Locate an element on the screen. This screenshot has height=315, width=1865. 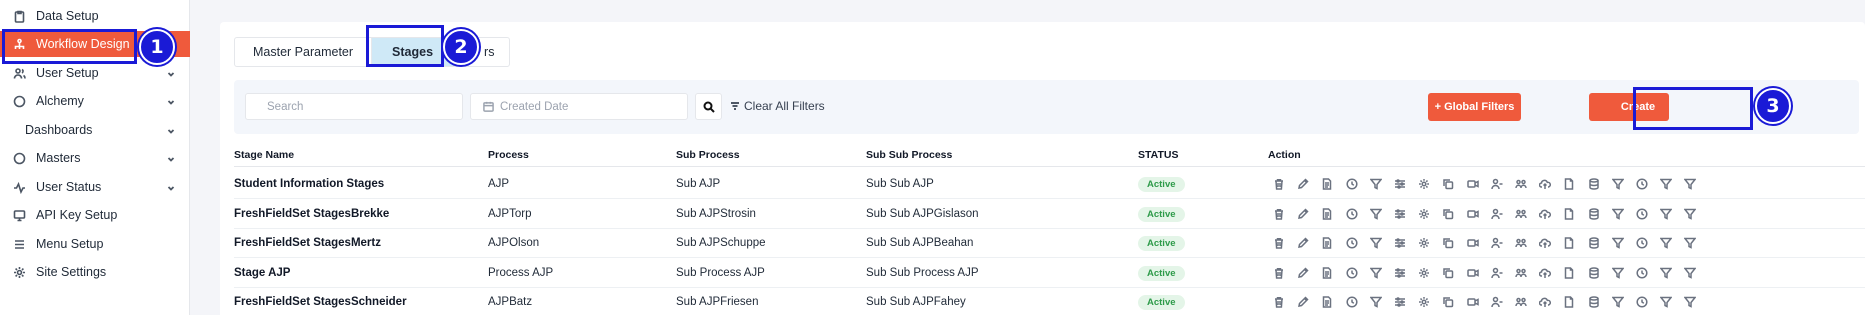
sidebar-item-user-status: User Status is located at coordinates (95, 187).